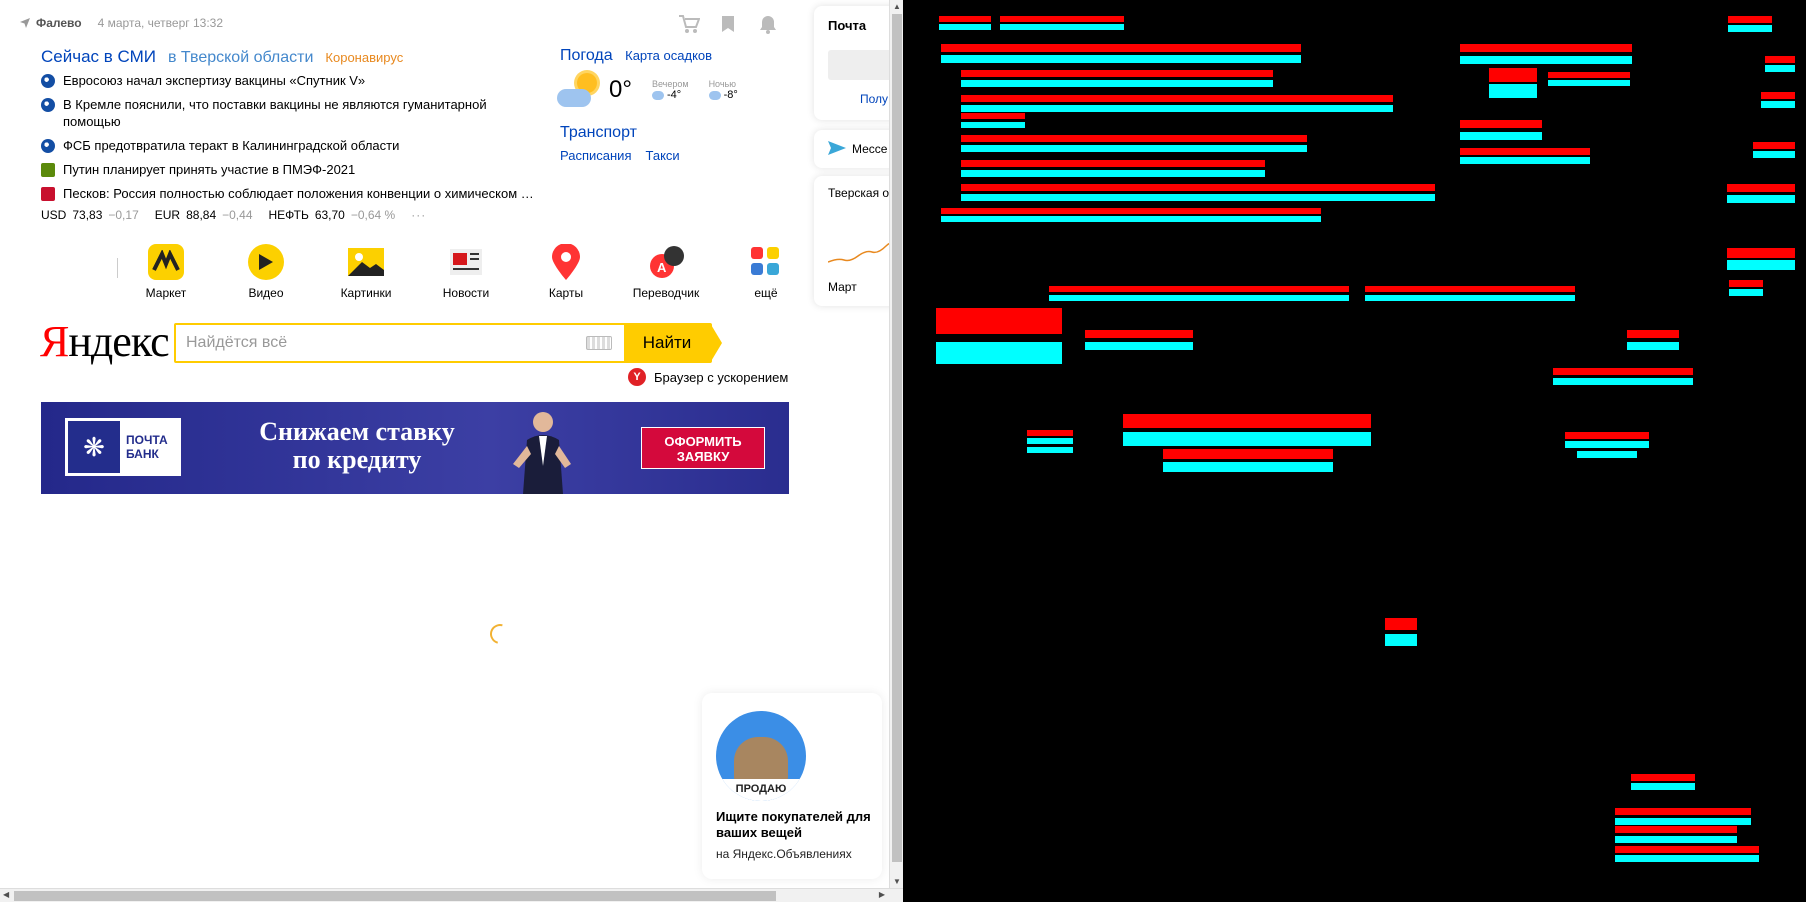 This screenshot has height=902, width=1806. I want to click on keyboard-icon, so click(599, 343).